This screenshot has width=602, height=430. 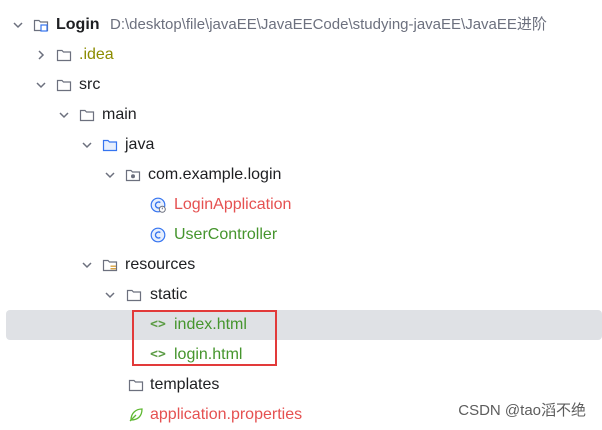 What do you see at coordinates (215, 174) in the screenshot?
I see `tree-label-package: com.example.login` at bounding box center [215, 174].